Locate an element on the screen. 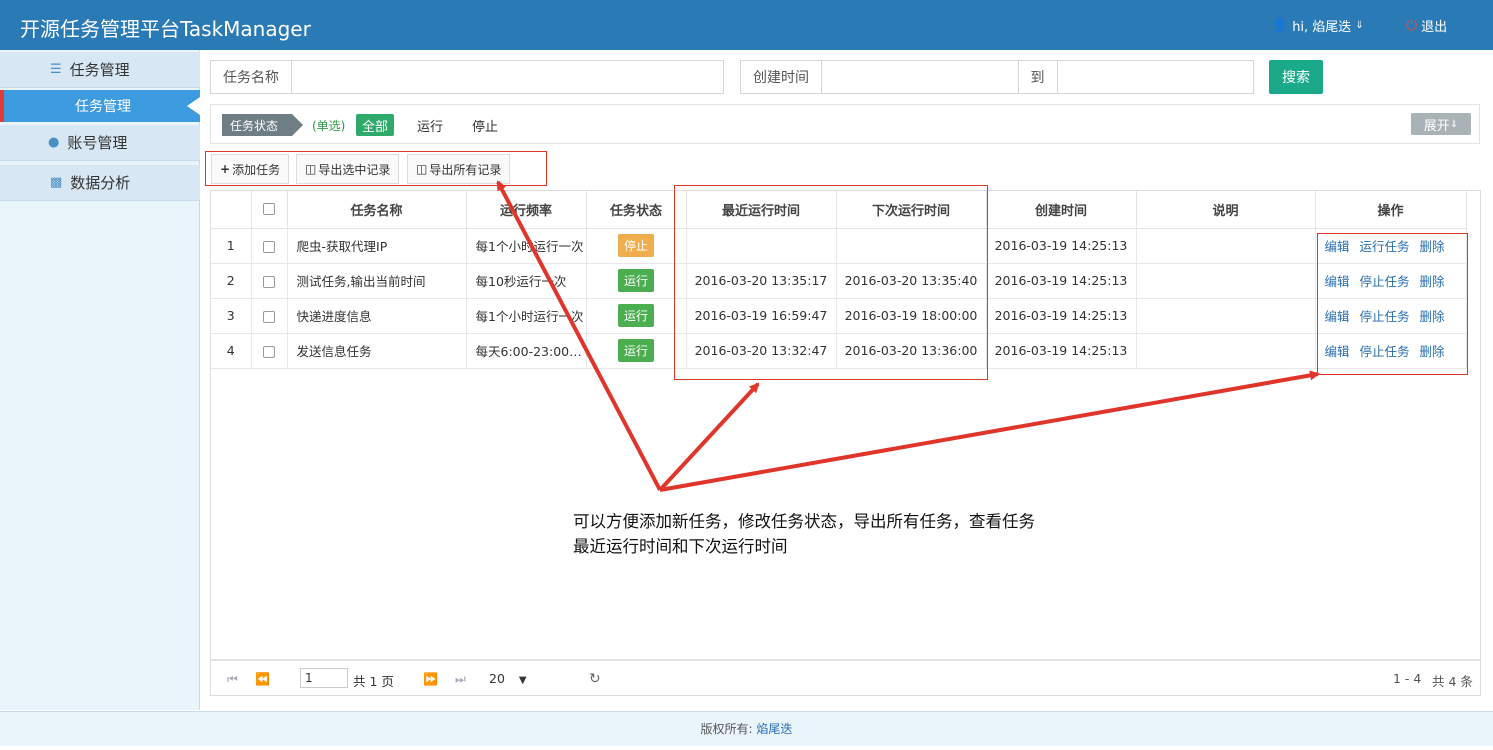 The width and height of the screenshot is (1493, 750). user-icon: 👤 is located at coordinates (1280, 25).